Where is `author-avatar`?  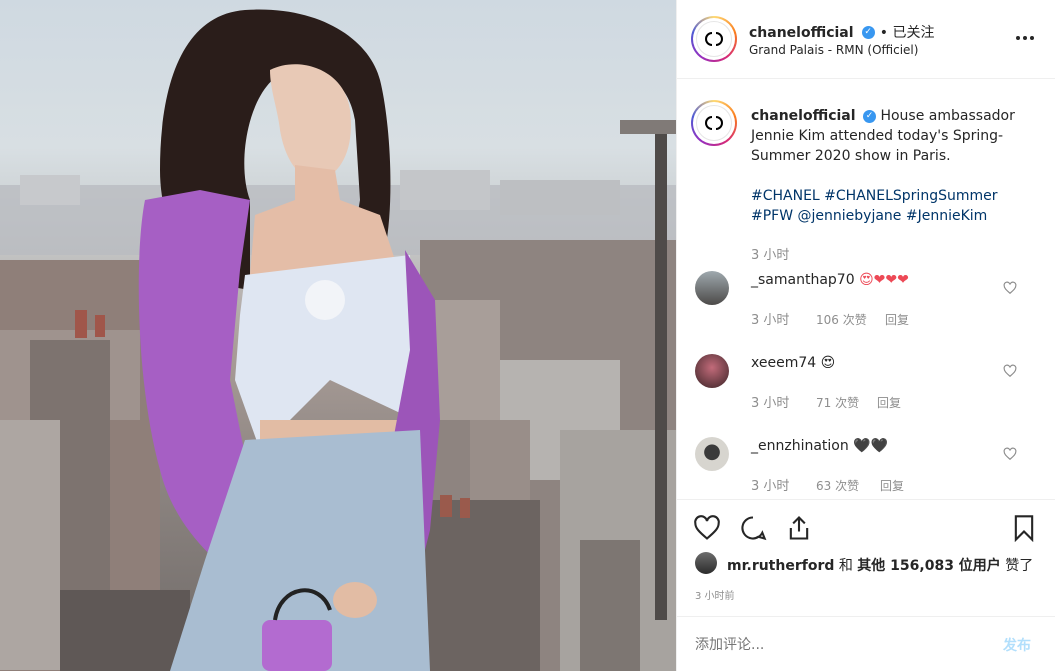
author-avatar is located at coordinates (714, 39).